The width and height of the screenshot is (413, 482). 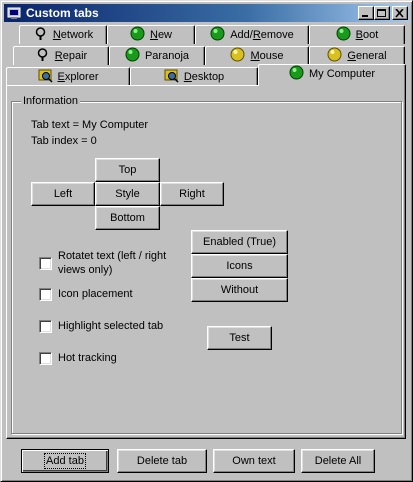 I want to click on tab-network: Network, so click(x=63, y=34).